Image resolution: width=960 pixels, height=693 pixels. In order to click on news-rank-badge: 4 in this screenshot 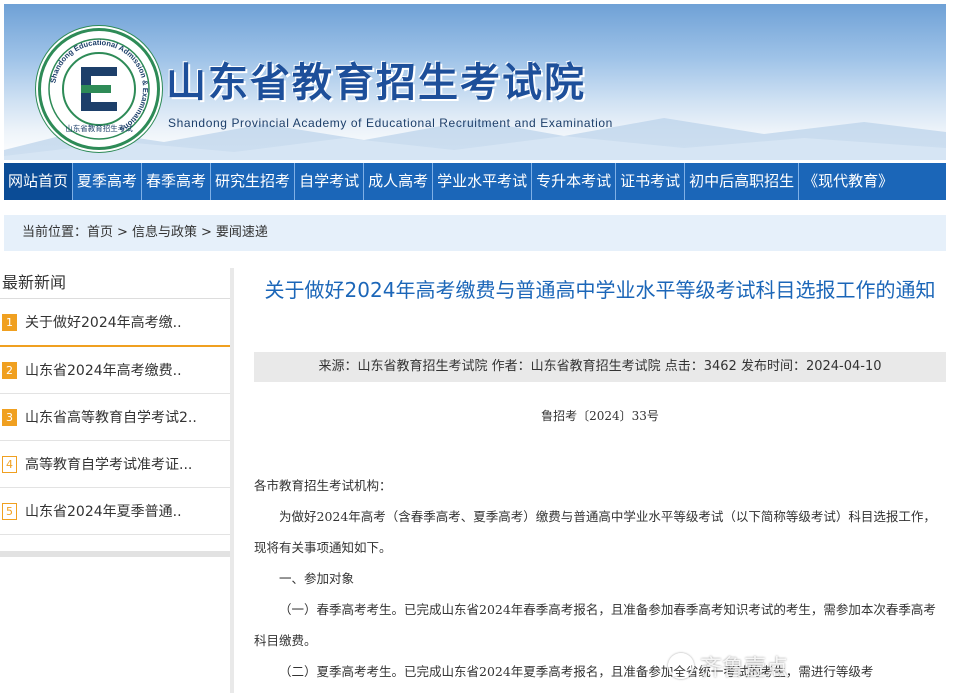, I will do `click(9, 464)`.